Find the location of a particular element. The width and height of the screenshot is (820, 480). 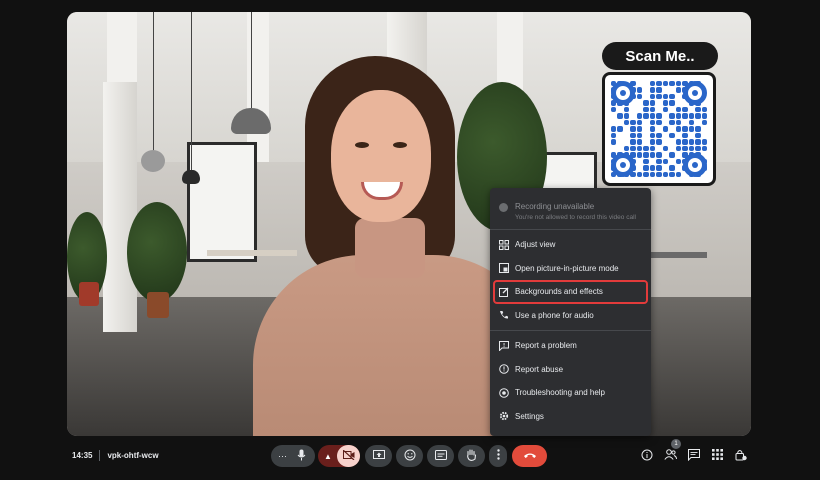

camera-off-button is located at coordinates (348, 456).